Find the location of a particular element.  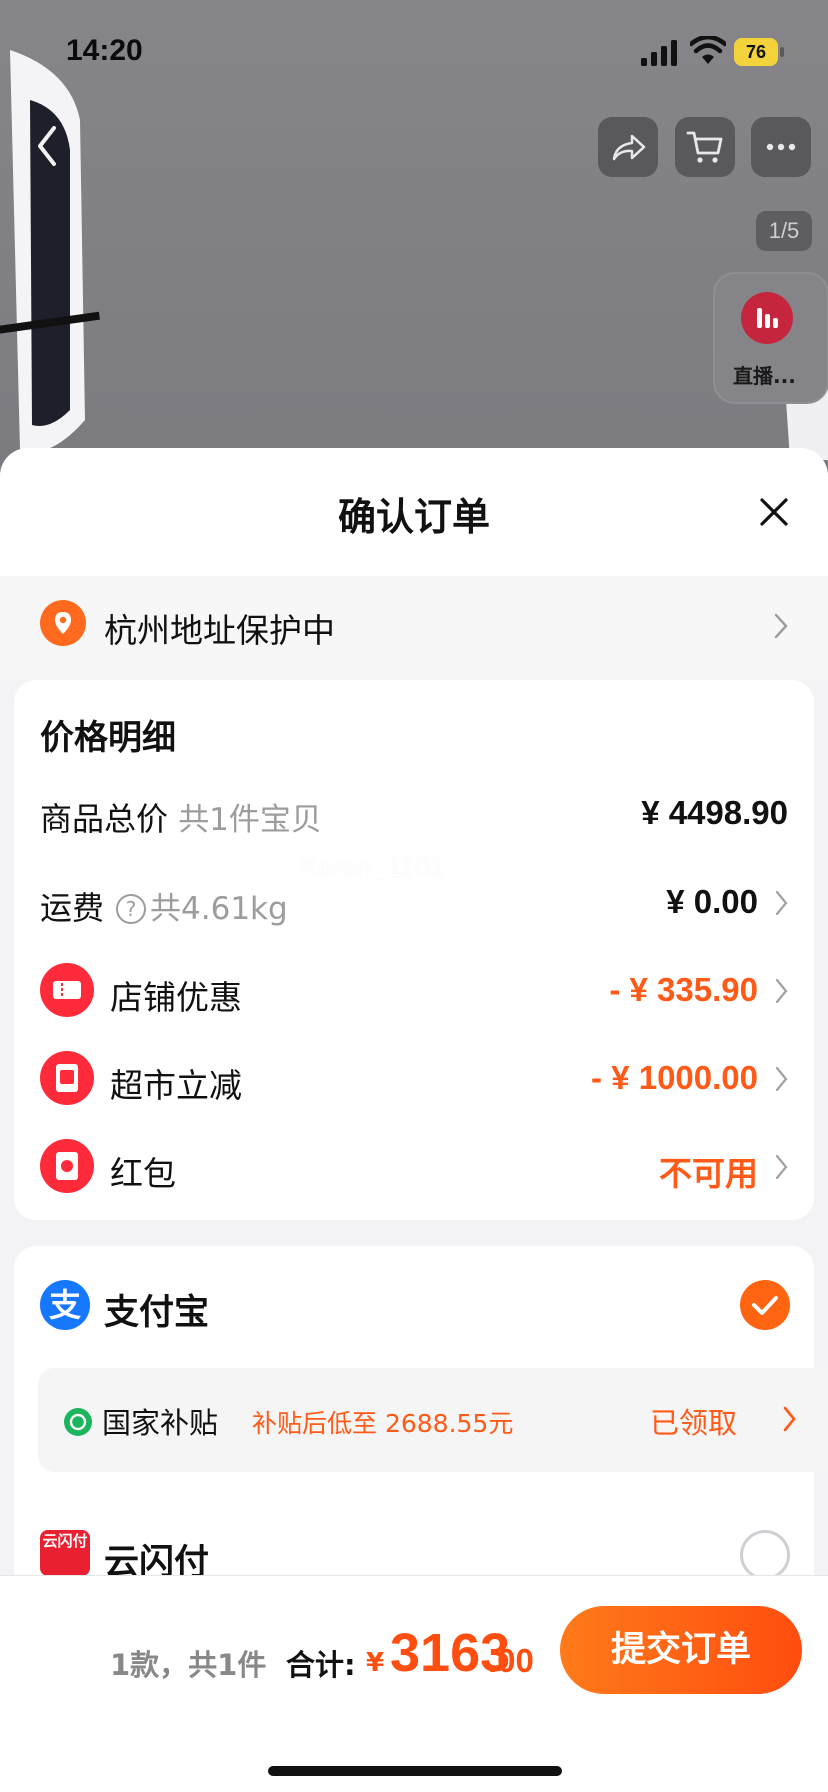

battery-icon: 76 is located at coordinates (759, 52).